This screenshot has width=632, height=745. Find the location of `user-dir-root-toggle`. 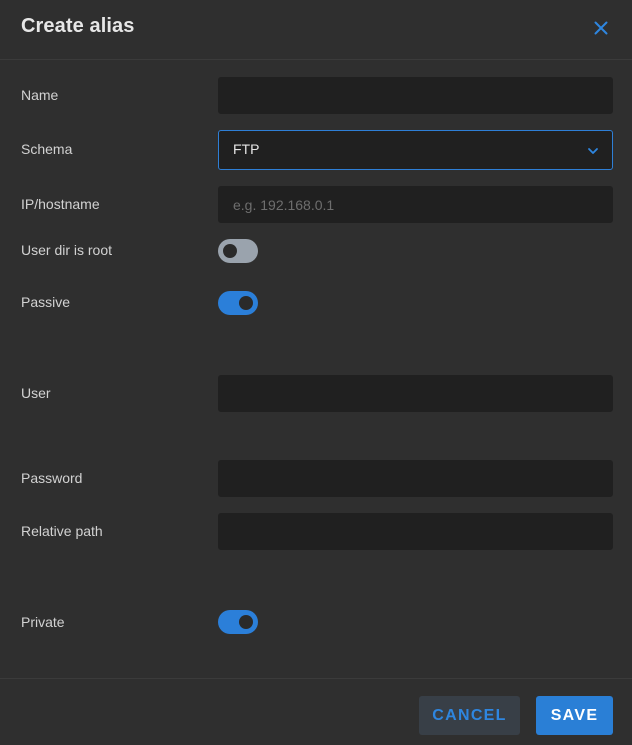

user-dir-root-toggle is located at coordinates (238, 251).